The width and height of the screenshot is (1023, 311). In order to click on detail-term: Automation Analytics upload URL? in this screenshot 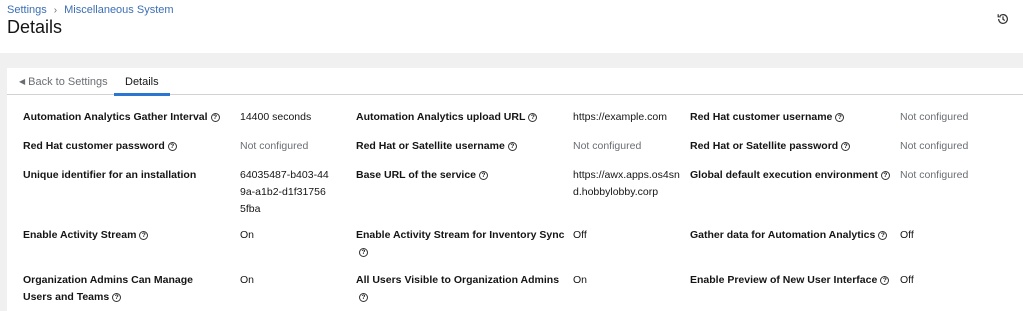, I will do `click(461, 117)`.